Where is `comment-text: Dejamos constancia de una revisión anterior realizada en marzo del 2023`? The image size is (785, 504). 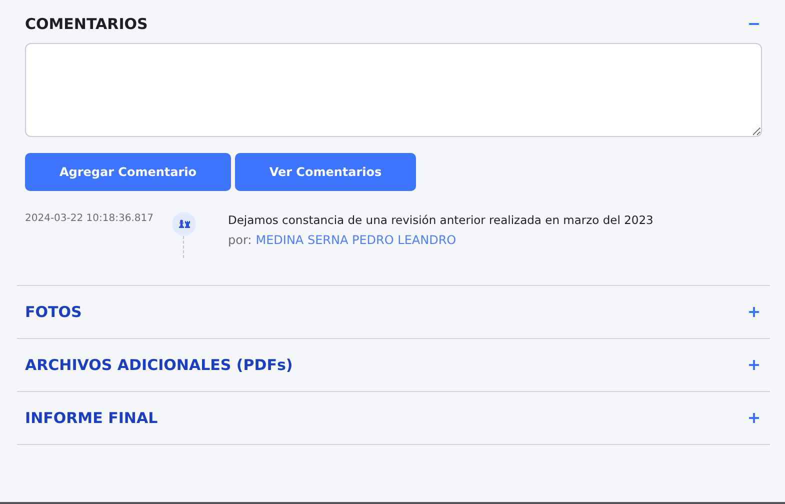
comment-text: Dejamos constancia de una revisión anterior realizada en marzo del 2023 is located at coordinates (441, 220).